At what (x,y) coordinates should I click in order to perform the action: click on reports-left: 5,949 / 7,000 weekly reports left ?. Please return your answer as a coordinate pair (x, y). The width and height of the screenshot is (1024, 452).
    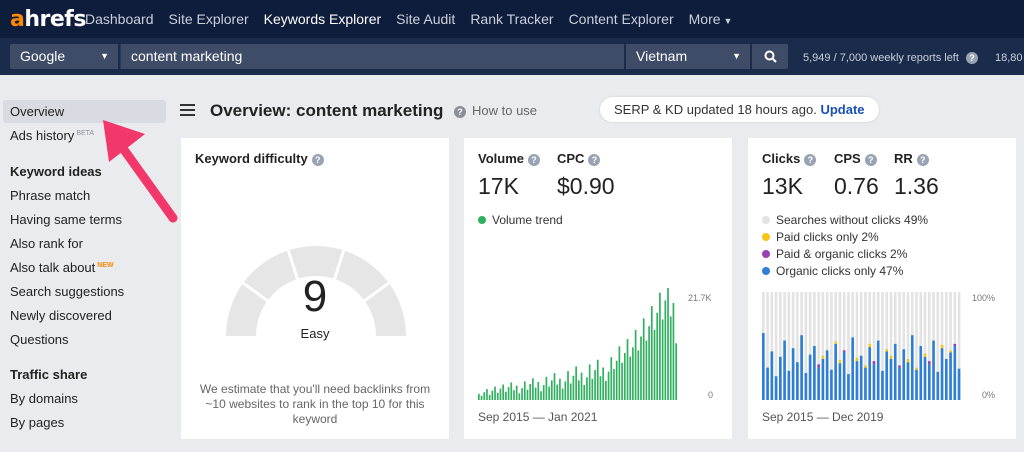
    Looking at the image, I should click on (890, 58).